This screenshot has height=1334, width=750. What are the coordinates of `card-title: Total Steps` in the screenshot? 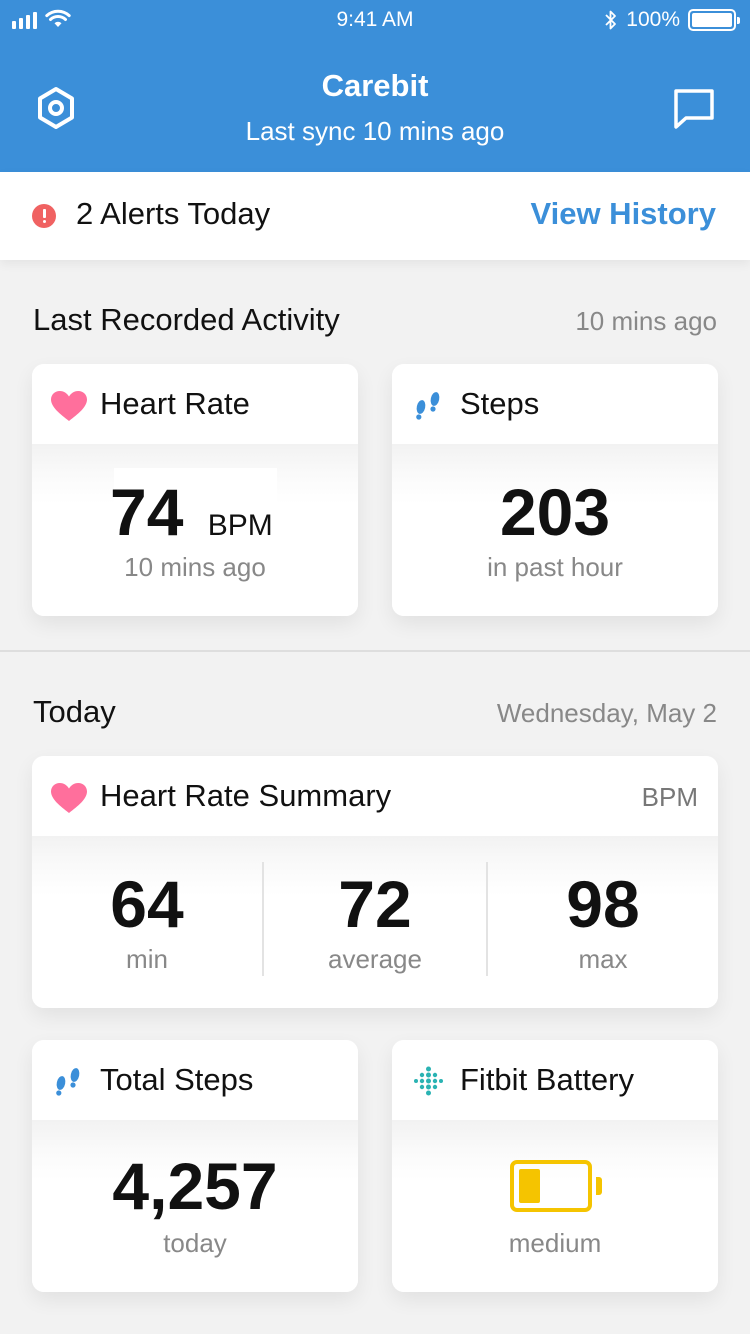 It's located at (177, 1079).